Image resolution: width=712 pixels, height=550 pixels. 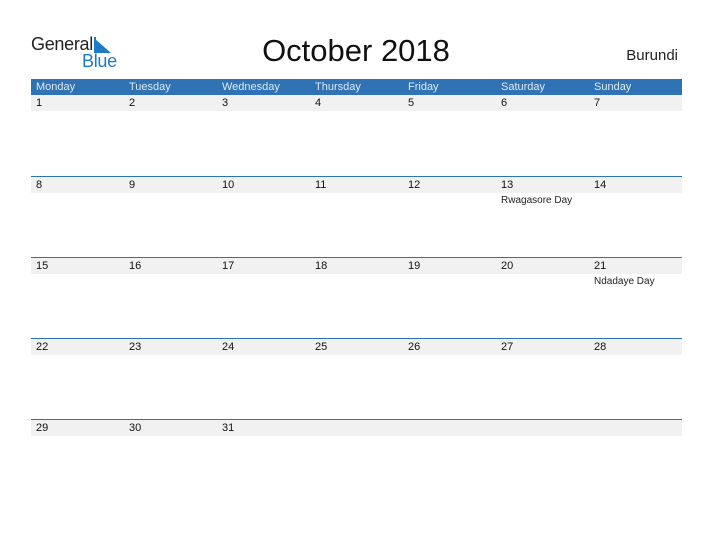 What do you see at coordinates (507, 347) in the screenshot?
I see `day-number: 27` at bounding box center [507, 347].